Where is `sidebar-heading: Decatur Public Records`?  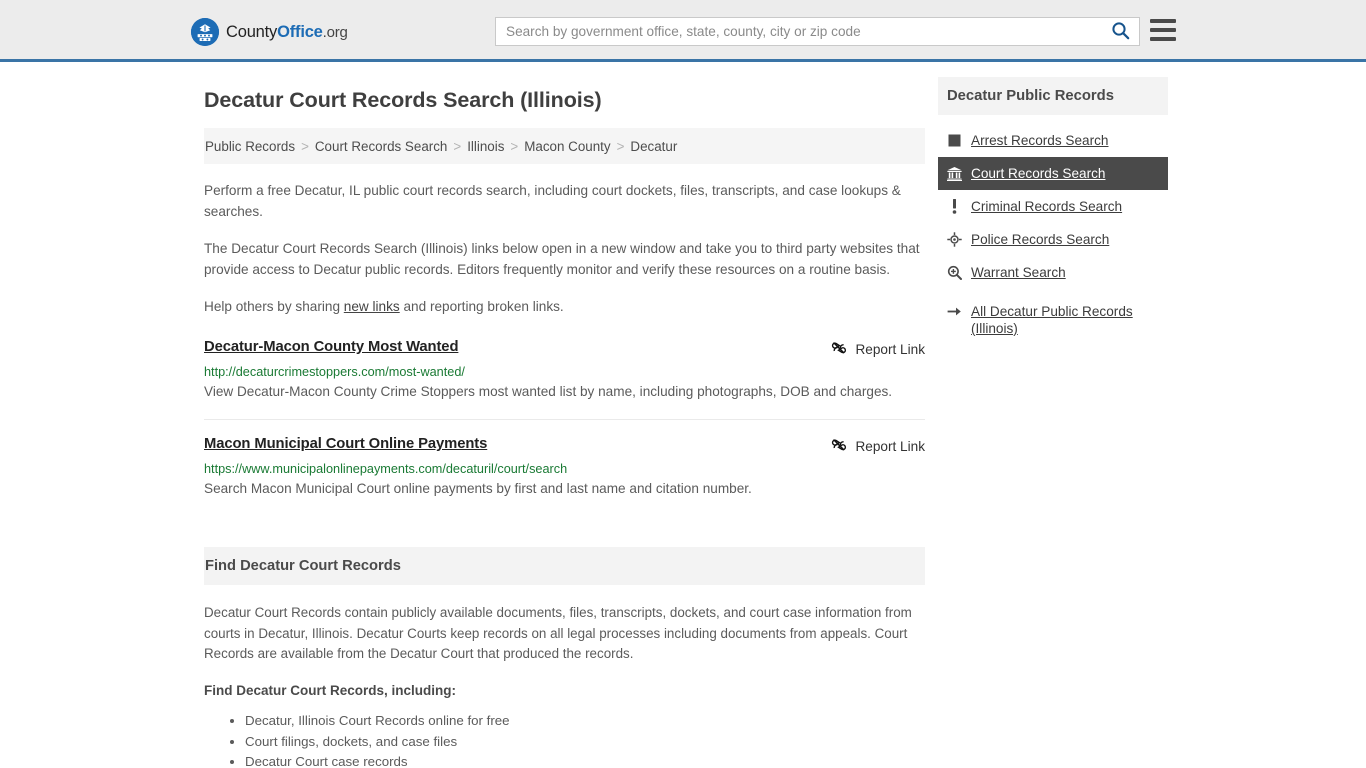
sidebar-heading: Decatur Public Records is located at coordinates (1053, 96).